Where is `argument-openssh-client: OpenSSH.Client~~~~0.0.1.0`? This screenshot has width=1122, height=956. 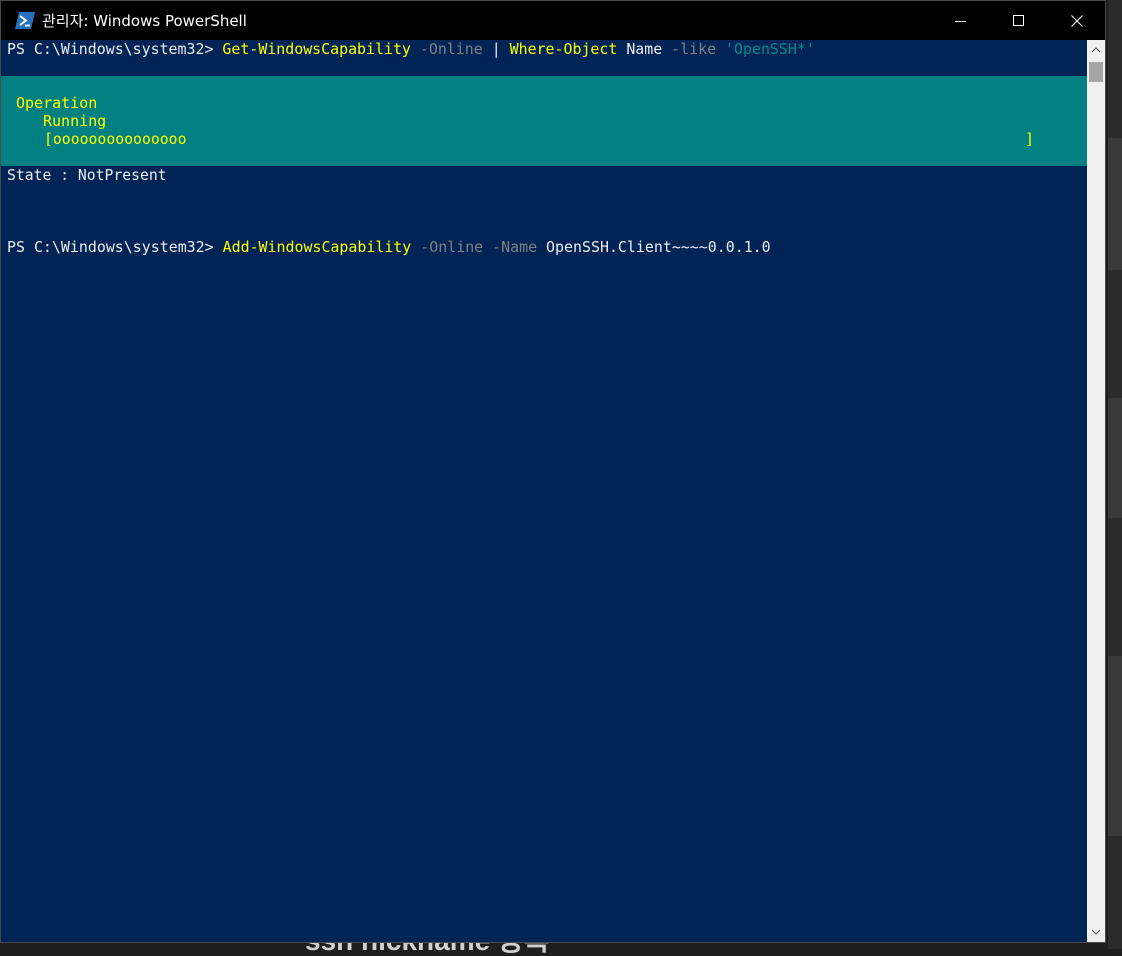 argument-openssh-client: OpenSSH.Client~~~~0.0.1.0 is located at coordinates (658, 247).